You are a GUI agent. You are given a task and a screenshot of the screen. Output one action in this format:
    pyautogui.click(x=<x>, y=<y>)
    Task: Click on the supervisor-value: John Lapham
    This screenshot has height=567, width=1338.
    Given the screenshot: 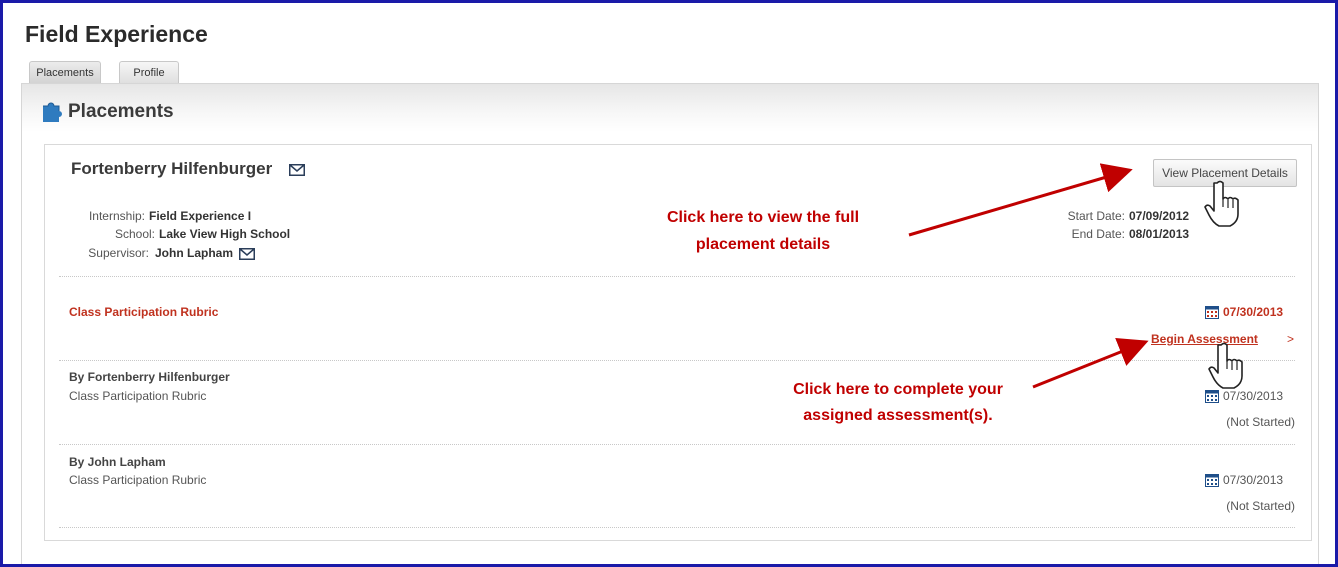 What is the action you would take?
    pyautogui.click(x=194, y=253)
    